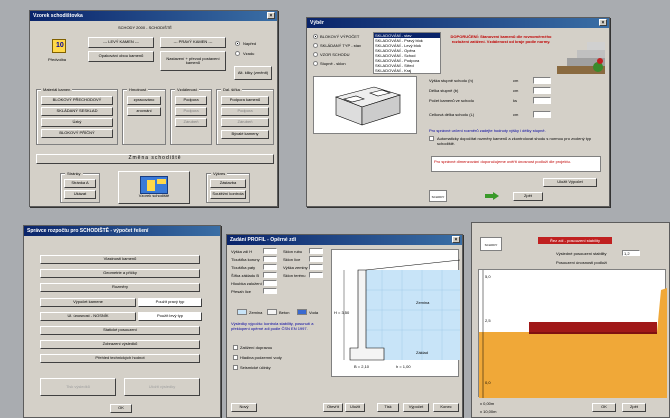 The height and width of the screenshot is (418, 670). I want to click on distance-item-2: Zárubeň, so click(191, 122).